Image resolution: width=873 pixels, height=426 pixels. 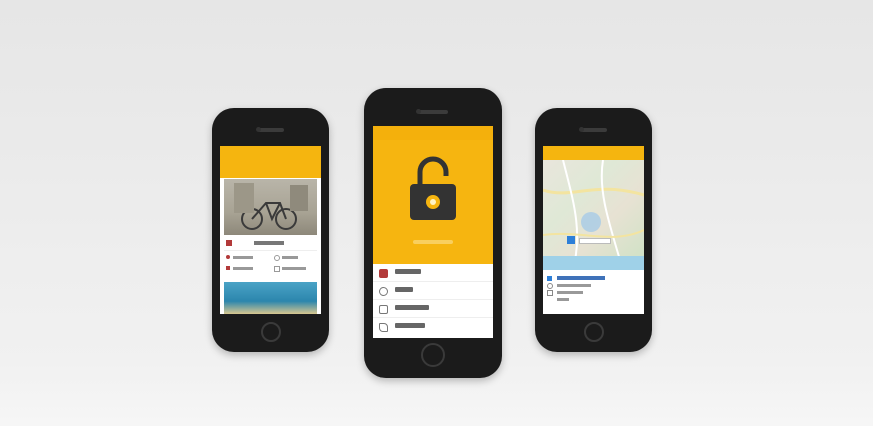 What do you see at coordinates (595, 241) in the screenshot?
I see `map-callout` at bounding box center [595, 241].